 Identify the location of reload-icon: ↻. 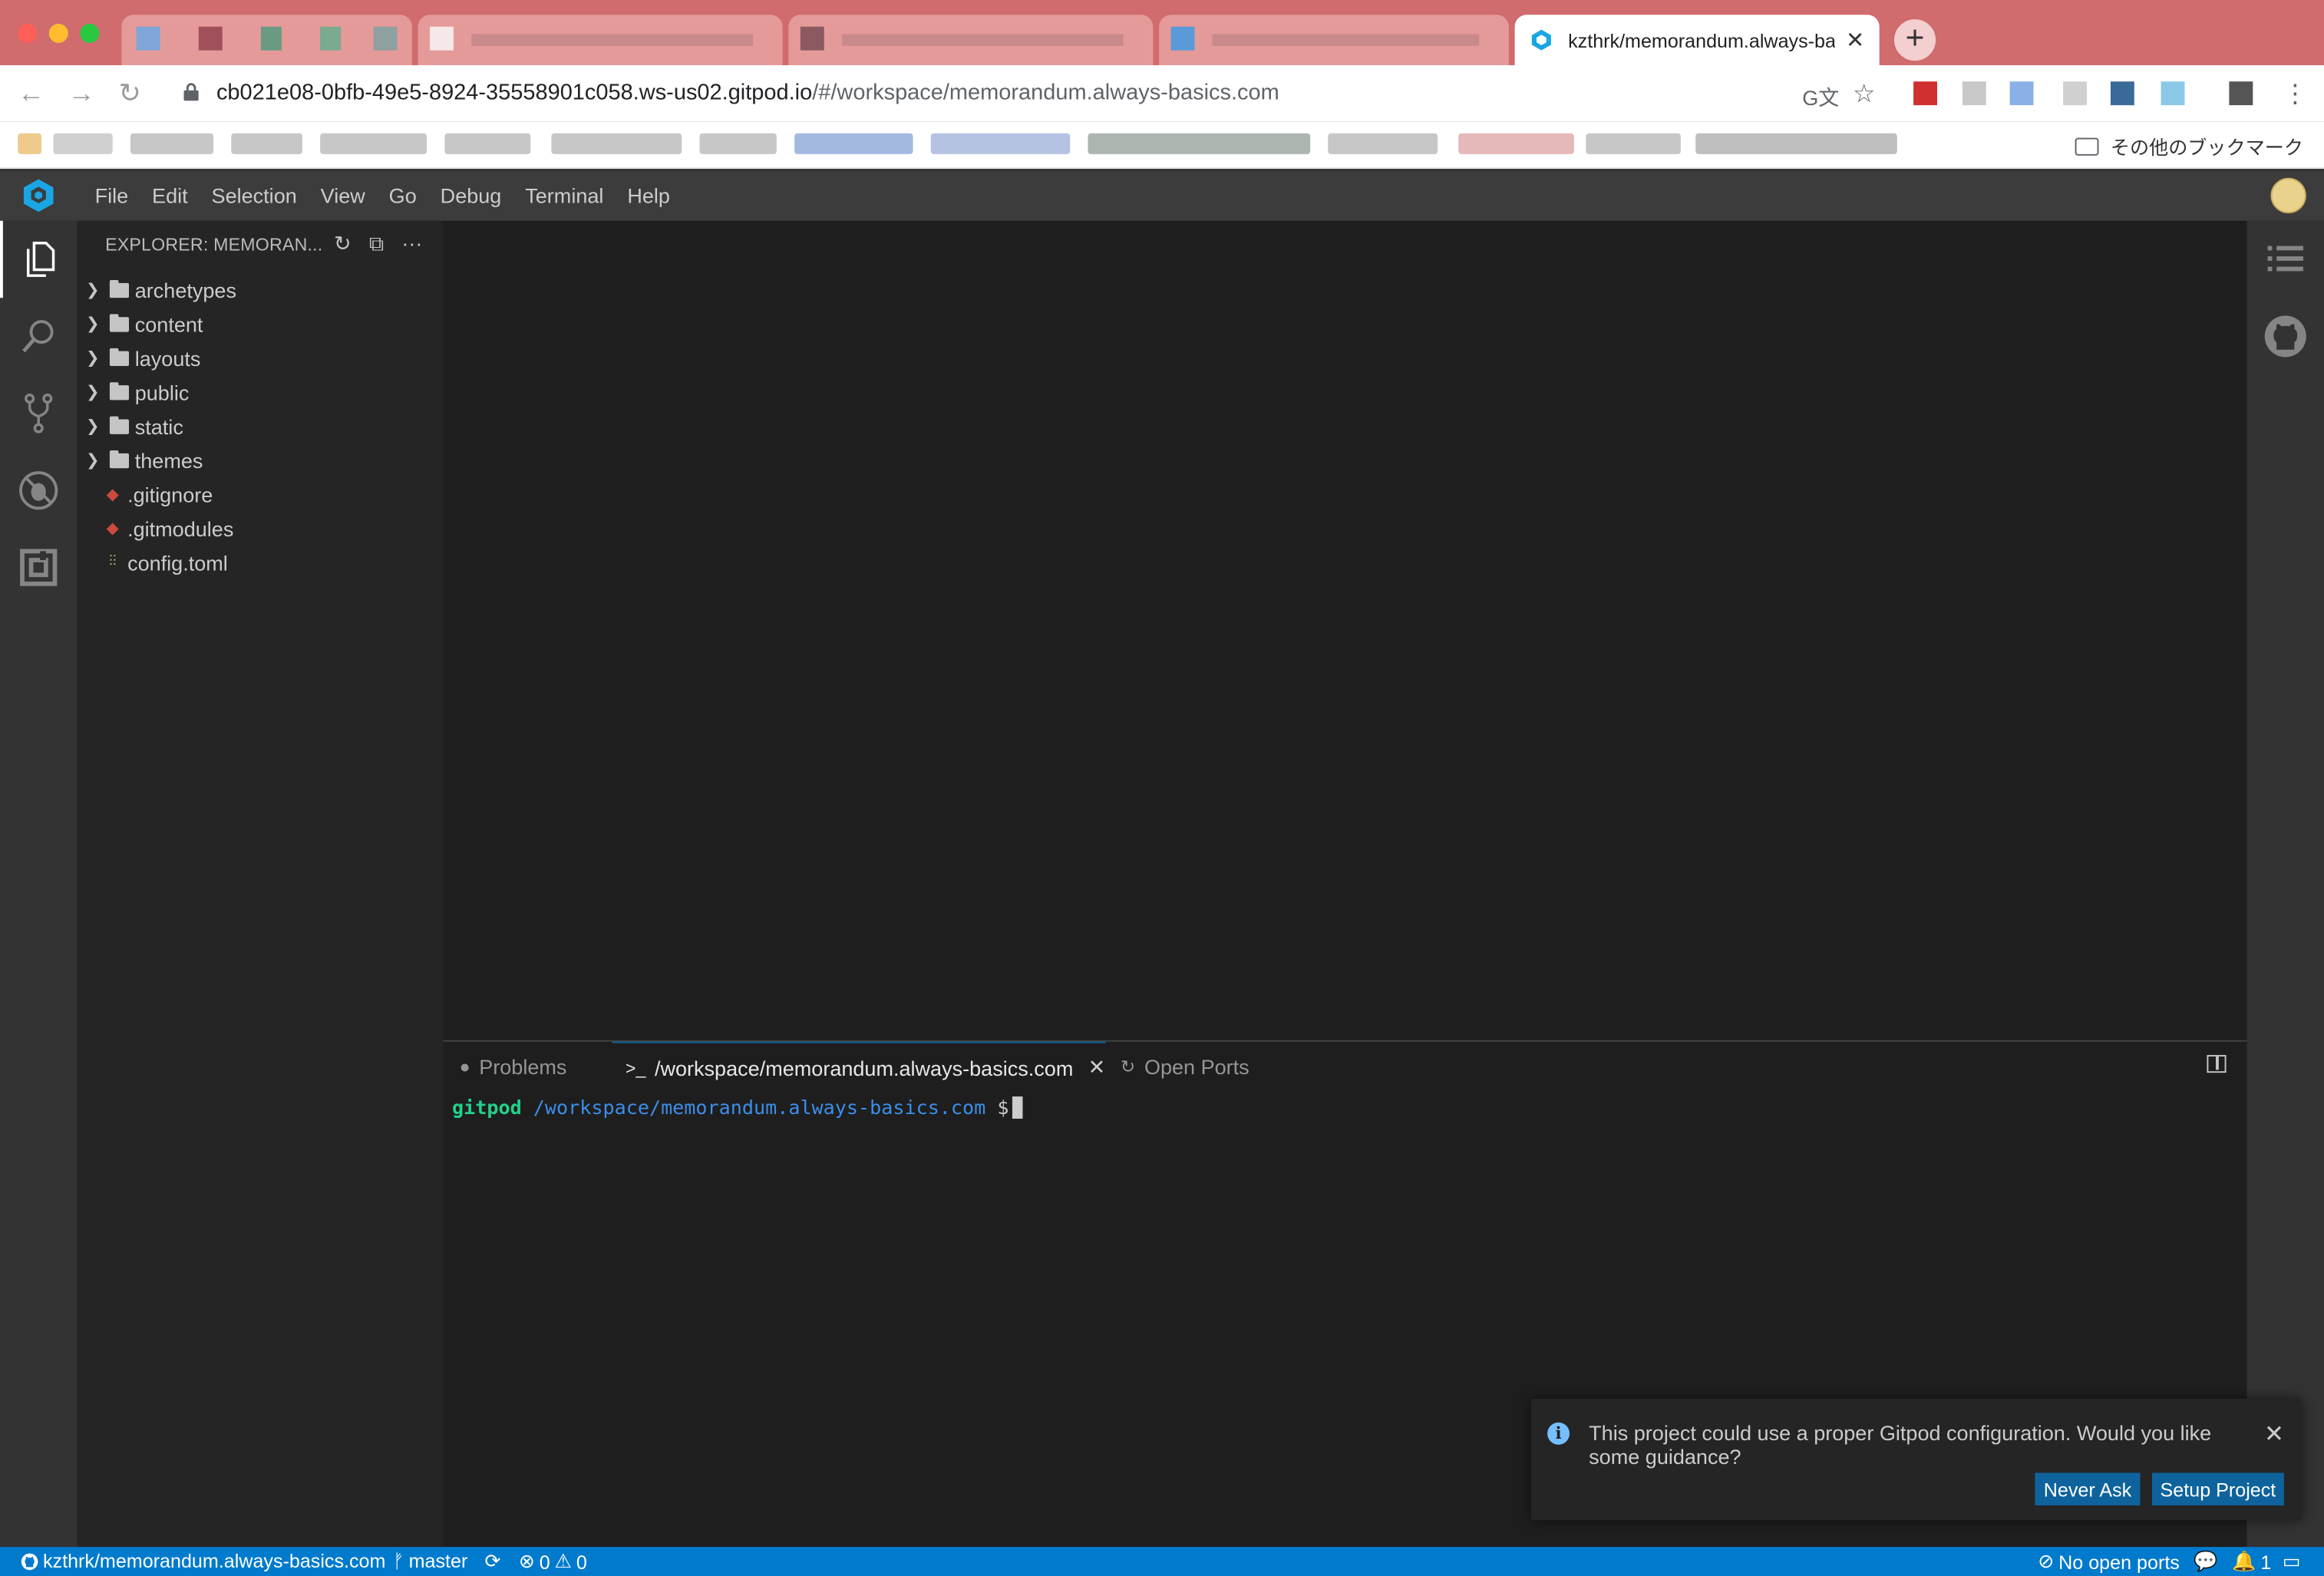
(129, 94).